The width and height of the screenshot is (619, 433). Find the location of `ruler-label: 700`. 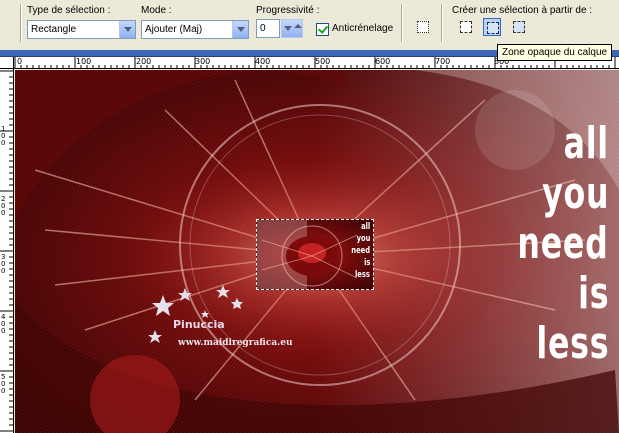

ruler-label: 700 is located at coordinates (443, 61).